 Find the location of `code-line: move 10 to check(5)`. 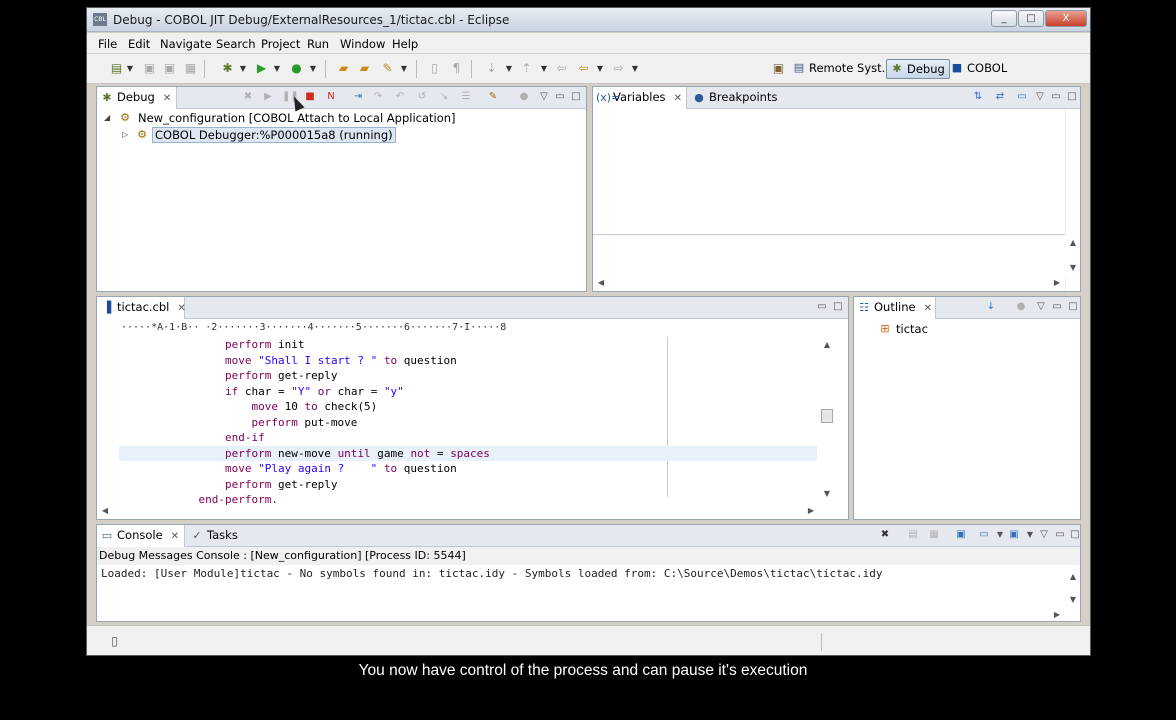

code-line: move 10 to check(5) is located at coordinates (468, 407).